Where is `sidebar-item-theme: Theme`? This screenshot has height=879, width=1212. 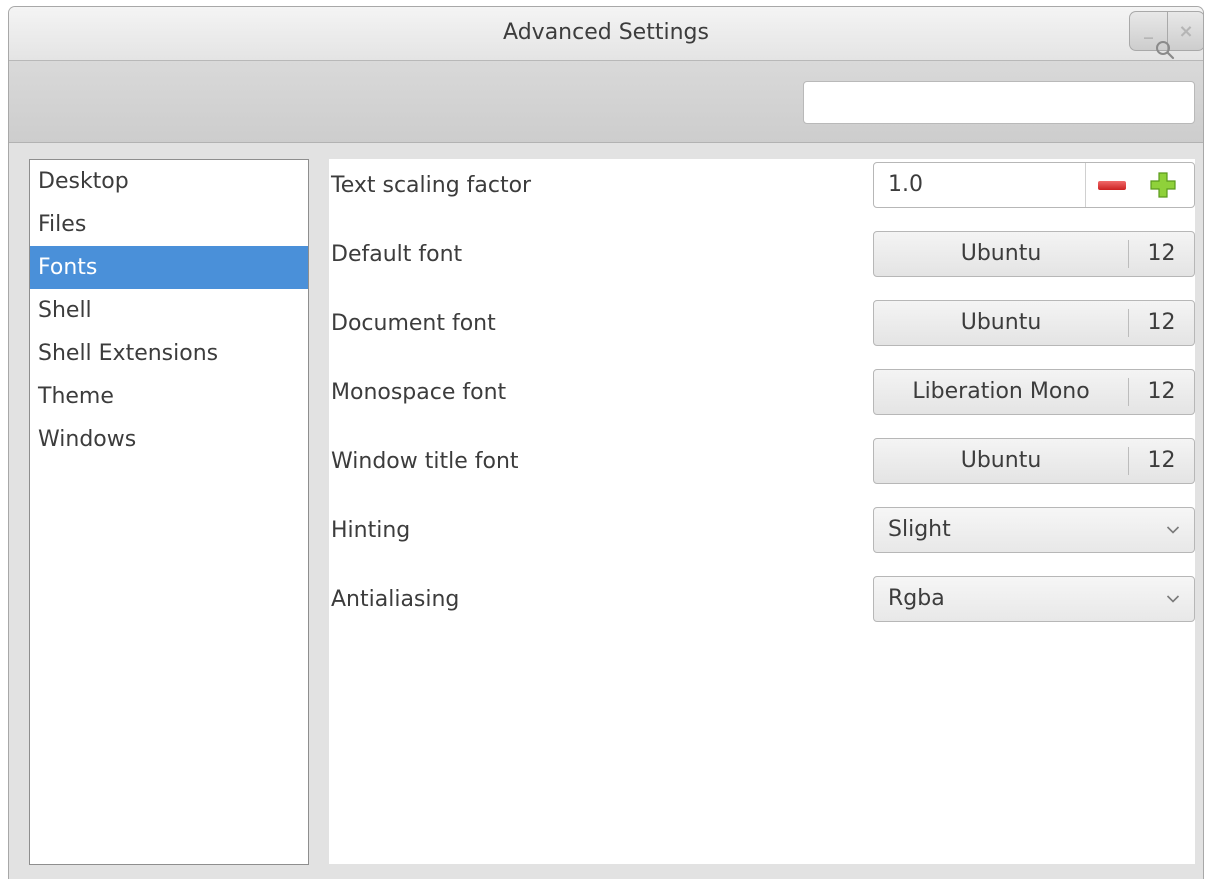
sidebar-item-theme: Theme is located at coordinates (169, 396).